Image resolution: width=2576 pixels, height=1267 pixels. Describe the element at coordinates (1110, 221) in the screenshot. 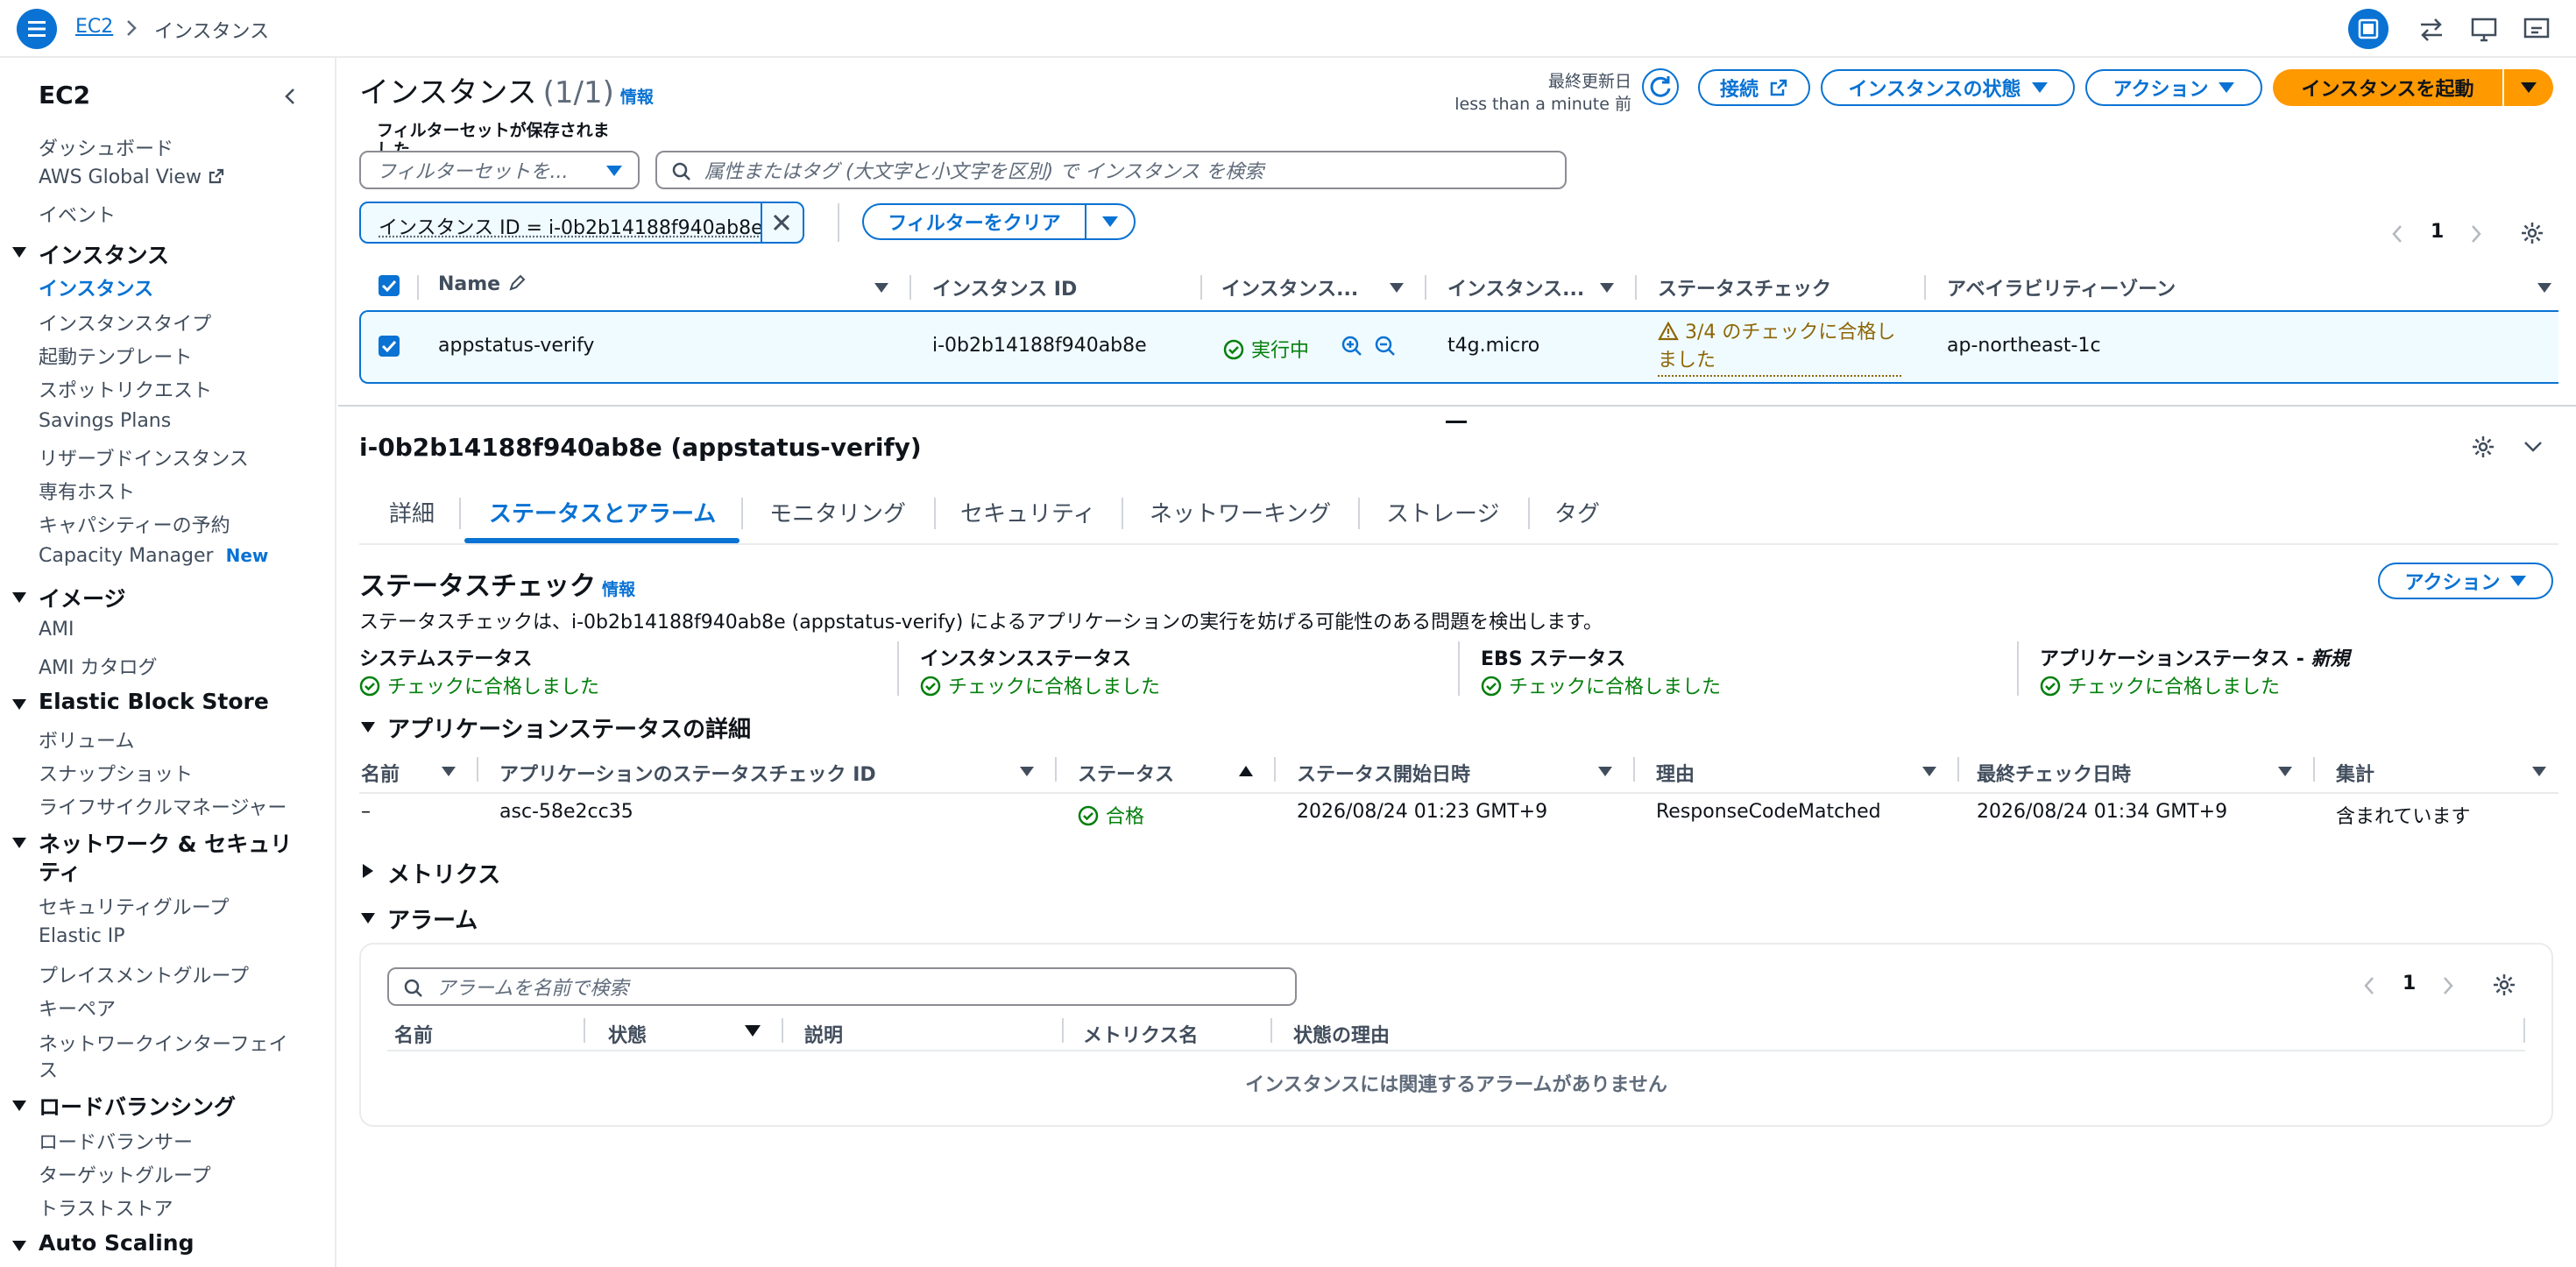

I see `clear-filters-dropdown` at that location.